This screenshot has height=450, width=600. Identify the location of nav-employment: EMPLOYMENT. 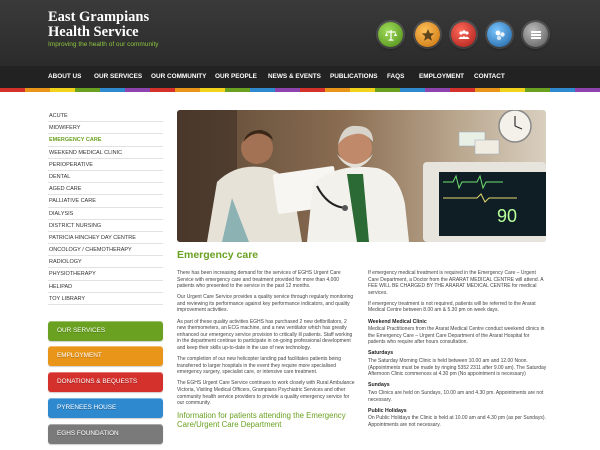
(441, 77).